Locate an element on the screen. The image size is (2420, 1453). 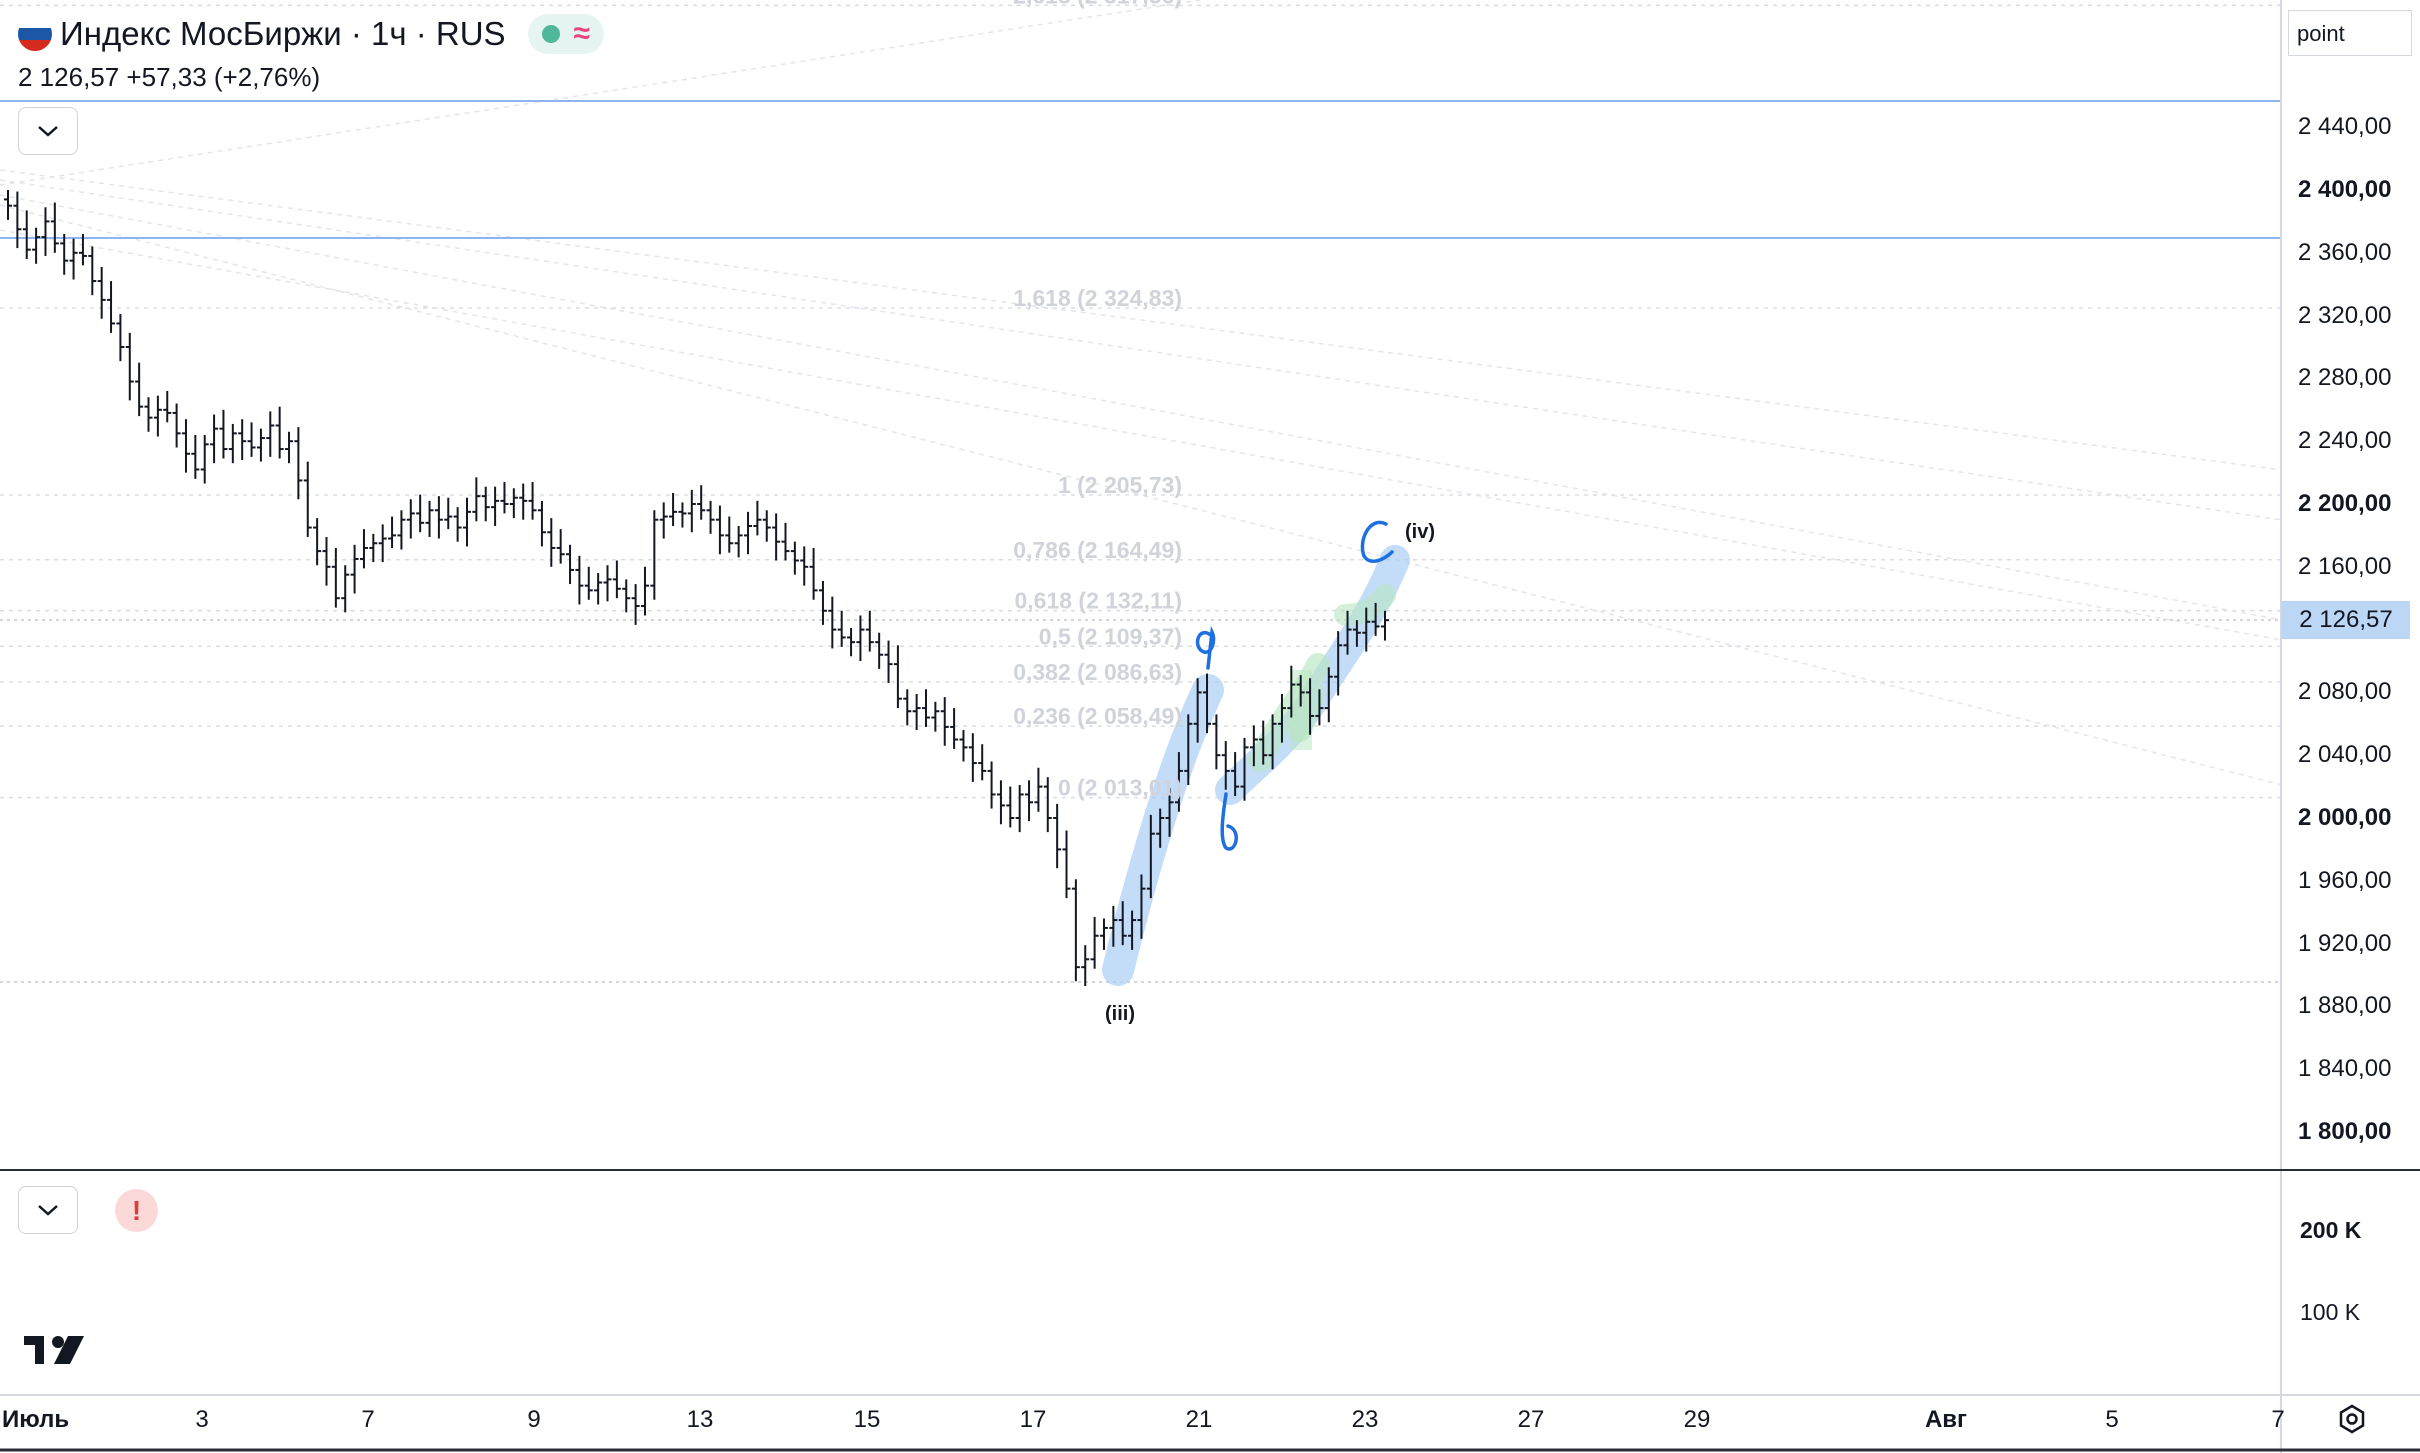
tradingview-logo is located at coordinates (54, 1350).